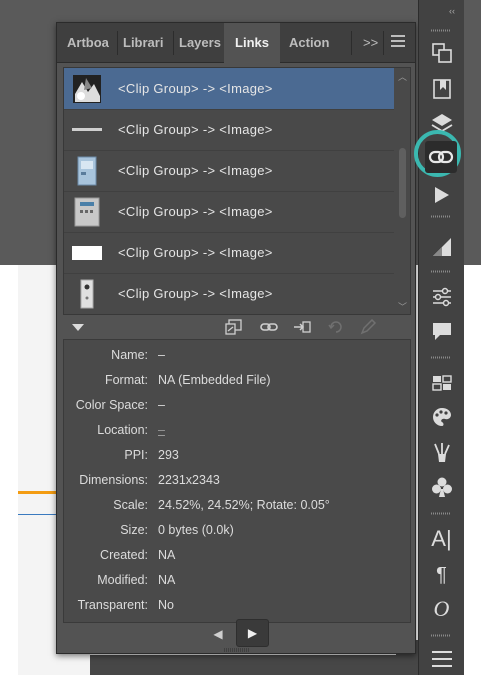 The image size is (481, 675). I want to click on info-scale-row: Scale: 24.52%, 24.52%; Rotate: 0.05°, so click(237, 505).